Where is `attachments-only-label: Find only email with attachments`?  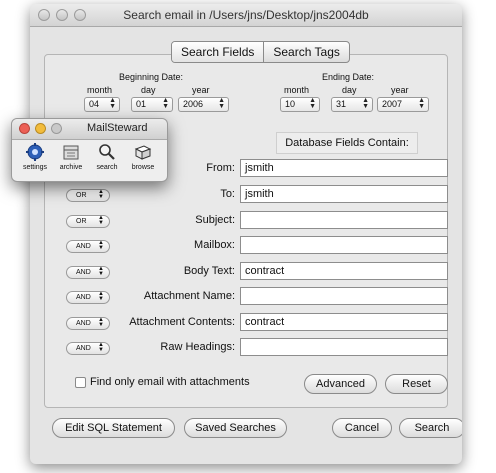
attachments-only-label: Find only email with attachments is located at coordinates (170, 382).